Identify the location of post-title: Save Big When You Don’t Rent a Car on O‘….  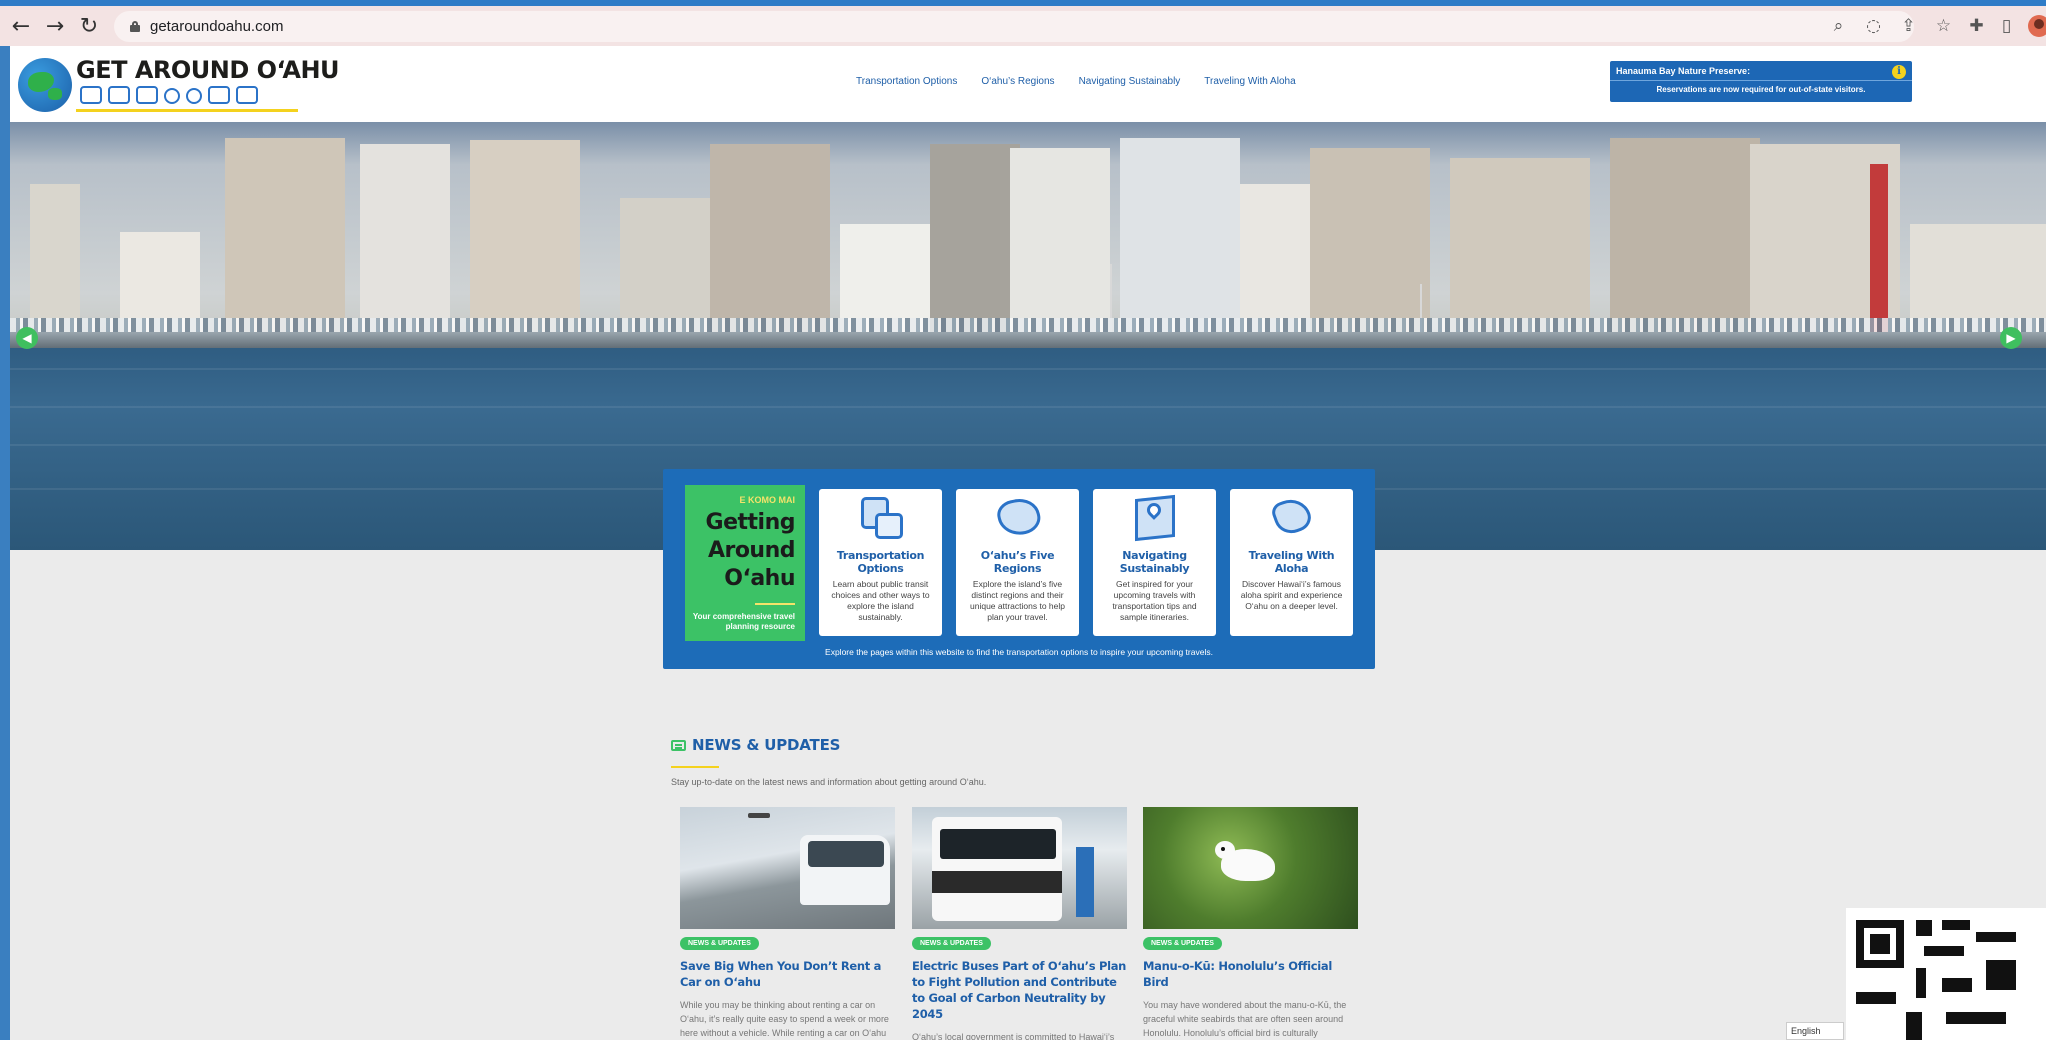
(787, 974).